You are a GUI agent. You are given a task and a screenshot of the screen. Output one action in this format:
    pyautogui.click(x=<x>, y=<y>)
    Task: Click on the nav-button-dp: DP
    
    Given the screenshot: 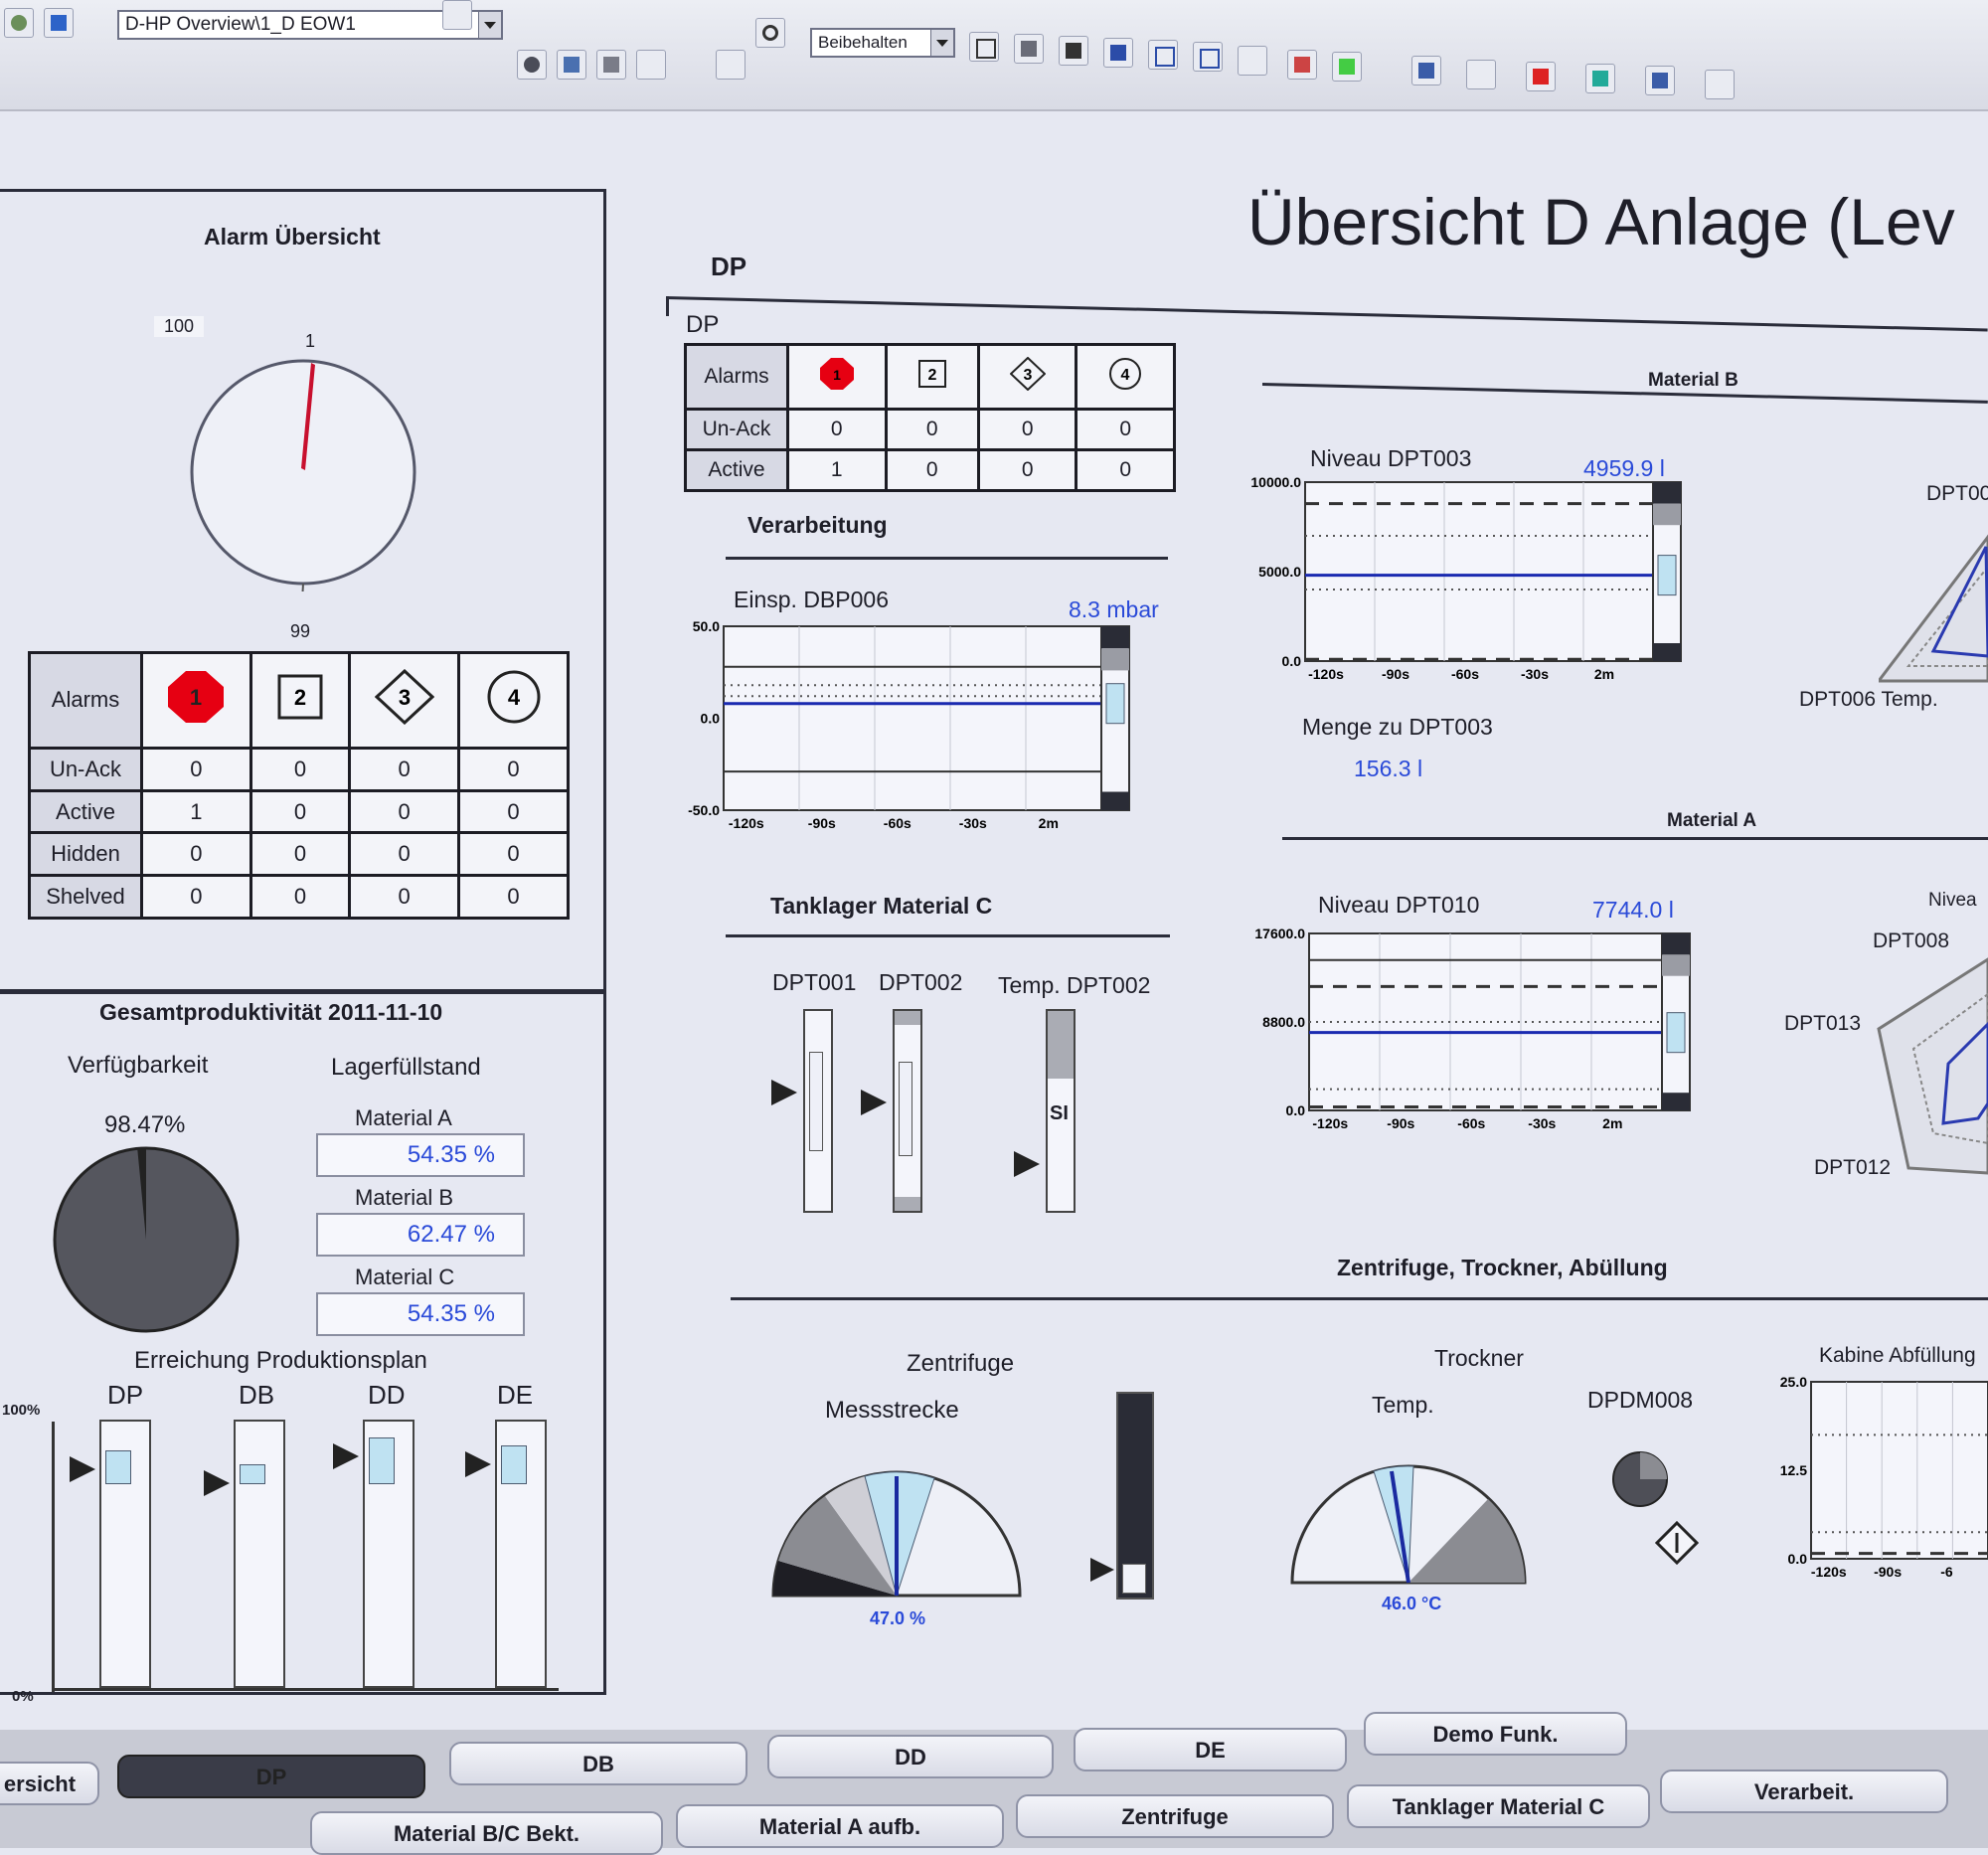 What is the action you would take?
    pyautogui.click(x=271, y=1776)
    